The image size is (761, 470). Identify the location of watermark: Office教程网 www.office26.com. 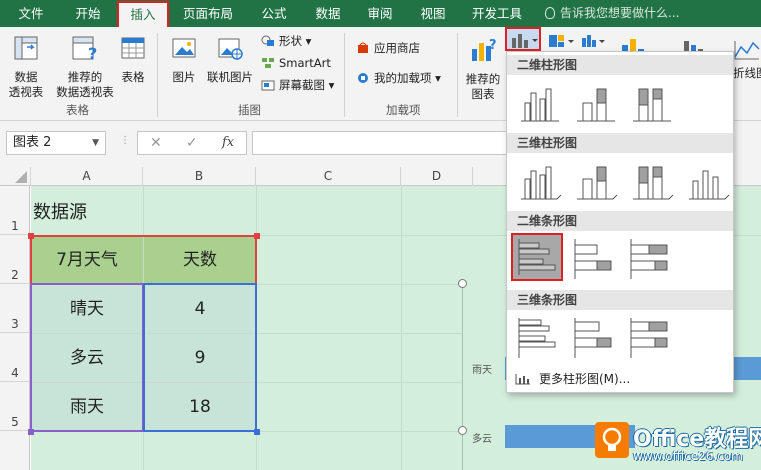
(678, 445).